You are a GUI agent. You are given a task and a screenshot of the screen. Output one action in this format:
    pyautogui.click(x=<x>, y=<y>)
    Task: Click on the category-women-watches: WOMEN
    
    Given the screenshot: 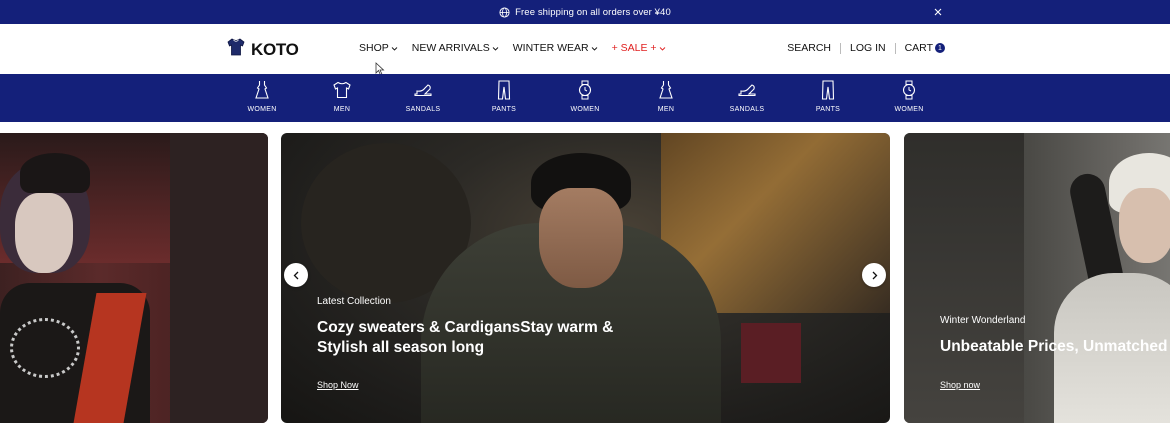 What is the action you would take?
    pyautogui.click(x=585, y=96)
    